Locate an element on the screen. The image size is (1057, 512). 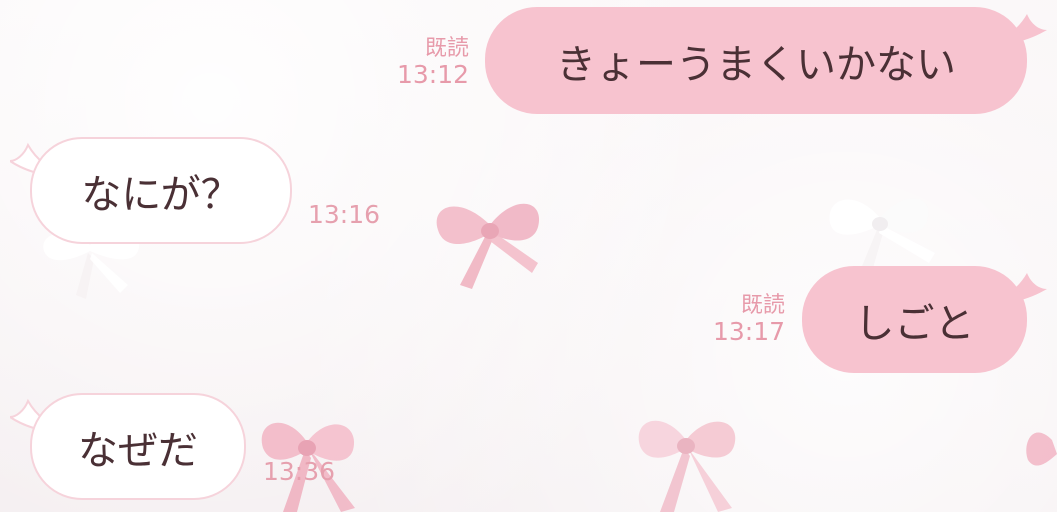
message-text: なぜだ is located at coordinates (138, 450).